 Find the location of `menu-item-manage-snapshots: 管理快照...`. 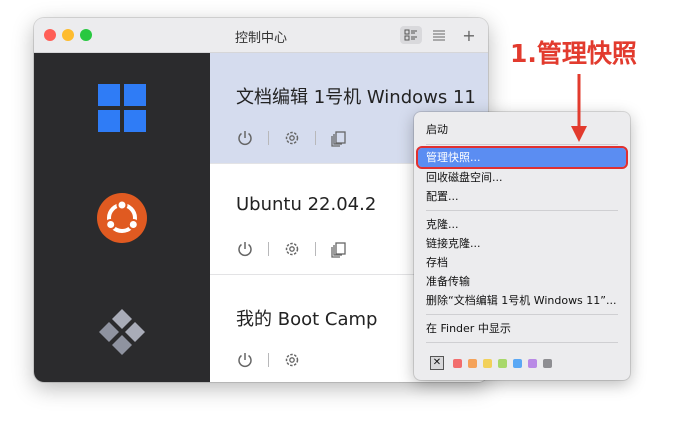

menu-item-manage-snapshots: 管理快照... is located at coordinates (522, 157).